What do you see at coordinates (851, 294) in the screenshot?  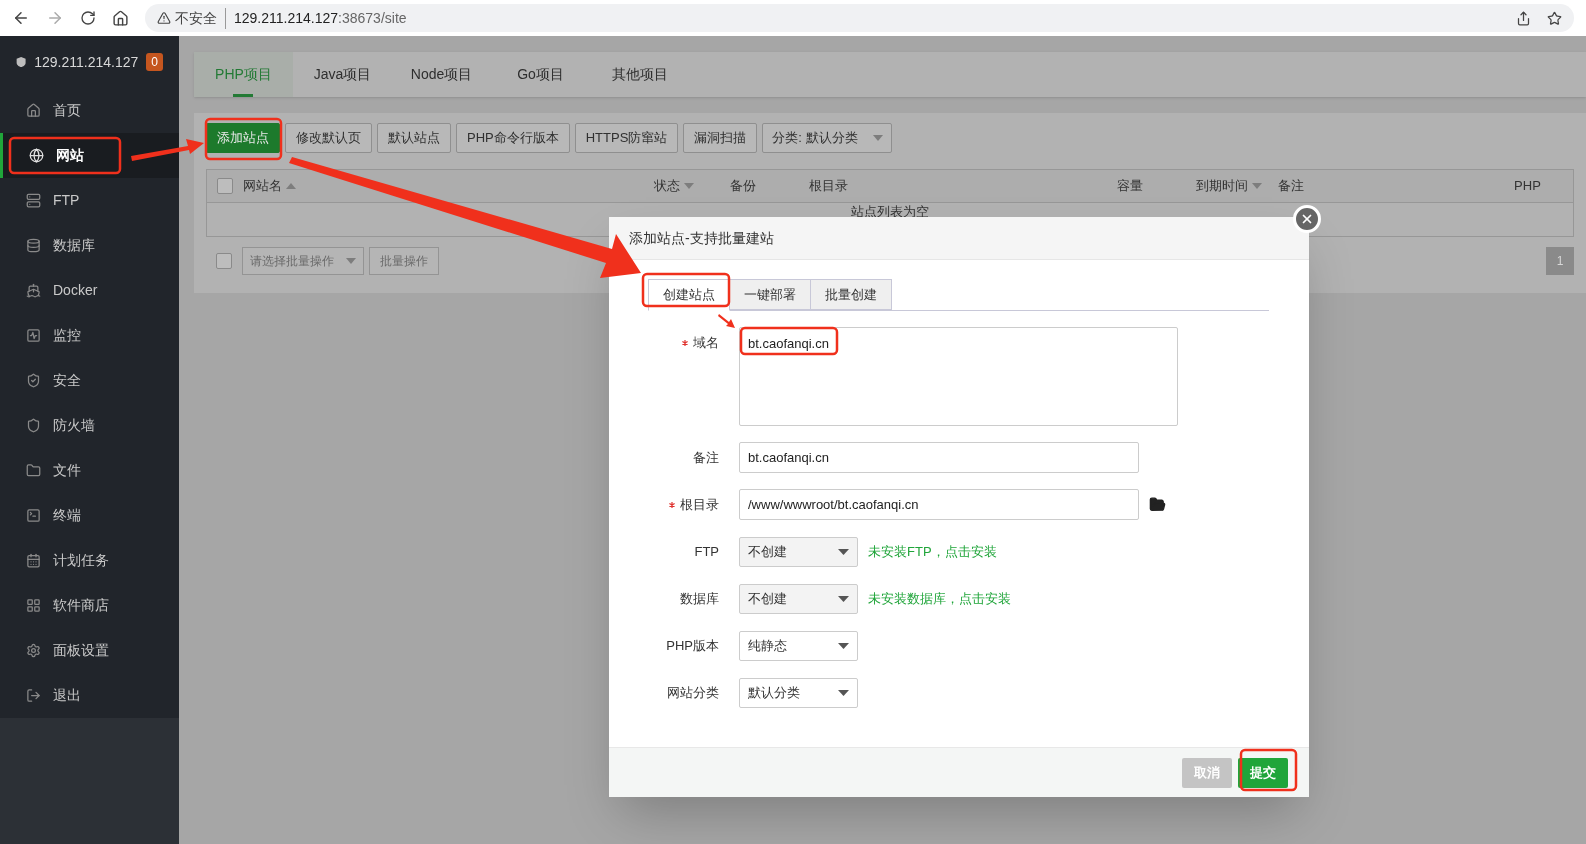 I see `dialog-tab: 批量创建` at bounding box center [851, 294].